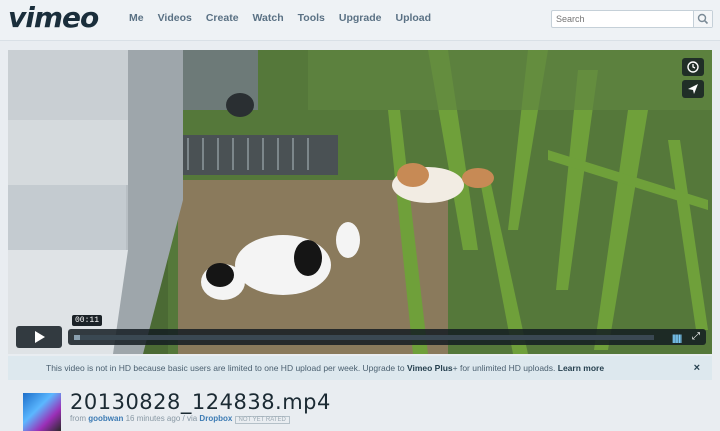  Describe the element at coordinates (364, 337) in the screenshot. I see `progress-track` at that location.